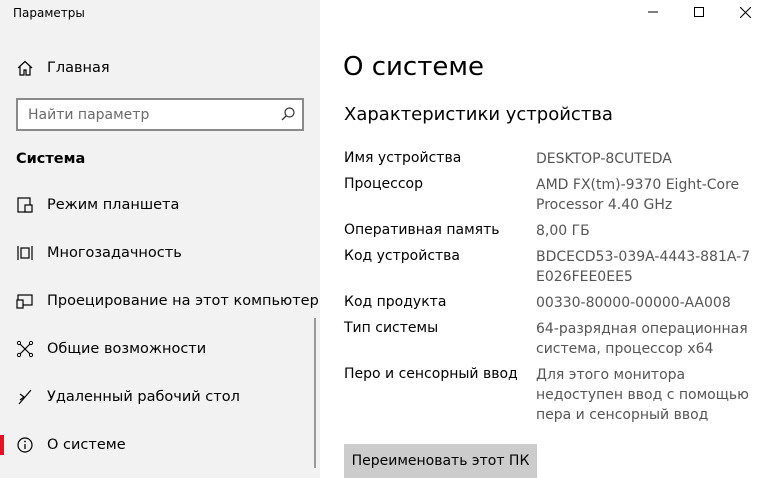 This screenshot has width=768, height=478. I want to click on sidebar-item-shared-experiences: Общие возможности, so click(160, 349).